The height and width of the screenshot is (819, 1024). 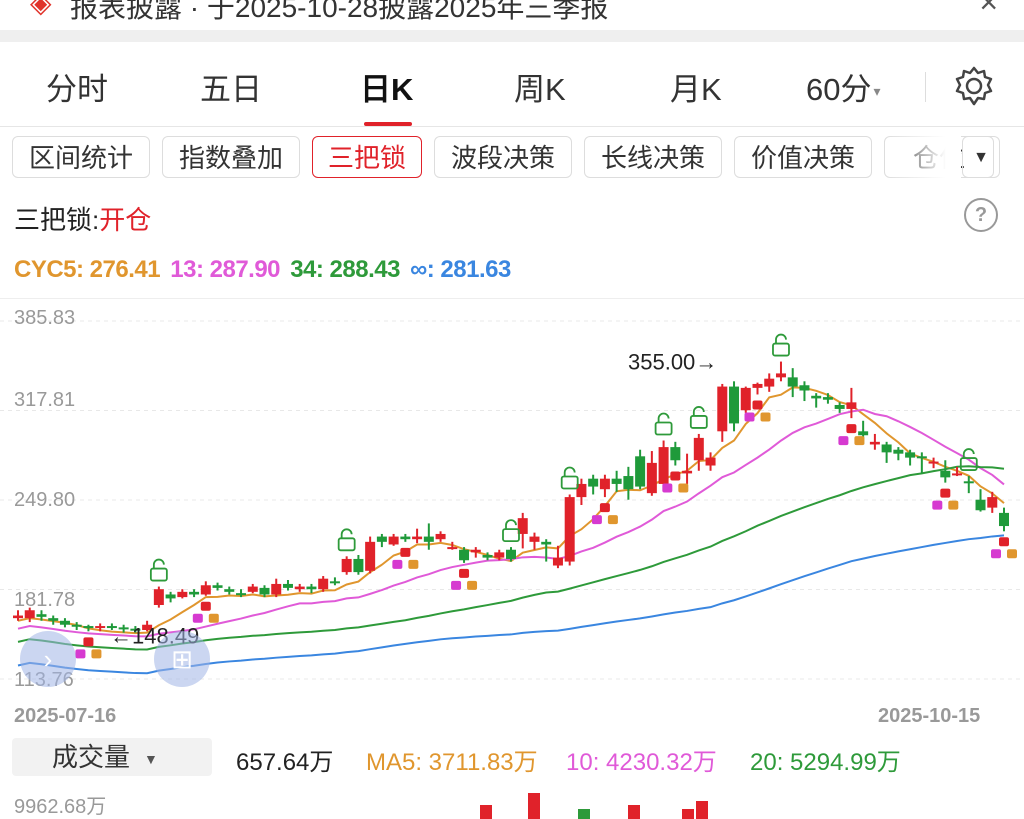 What do you see at coordinates (803, 157) in the screenshot?
I see `chip-value-decision: 价值决策` at bounding box center [803, 157].